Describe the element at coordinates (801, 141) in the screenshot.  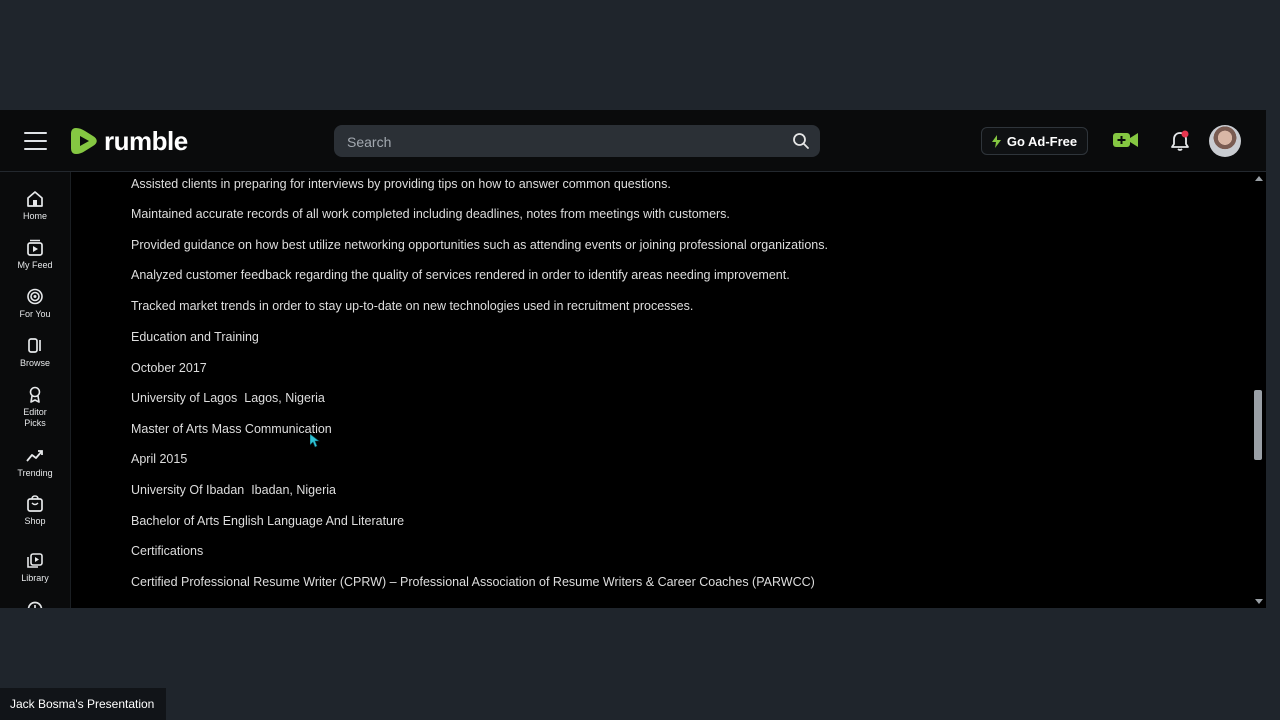
I see `search-icon` at that location.